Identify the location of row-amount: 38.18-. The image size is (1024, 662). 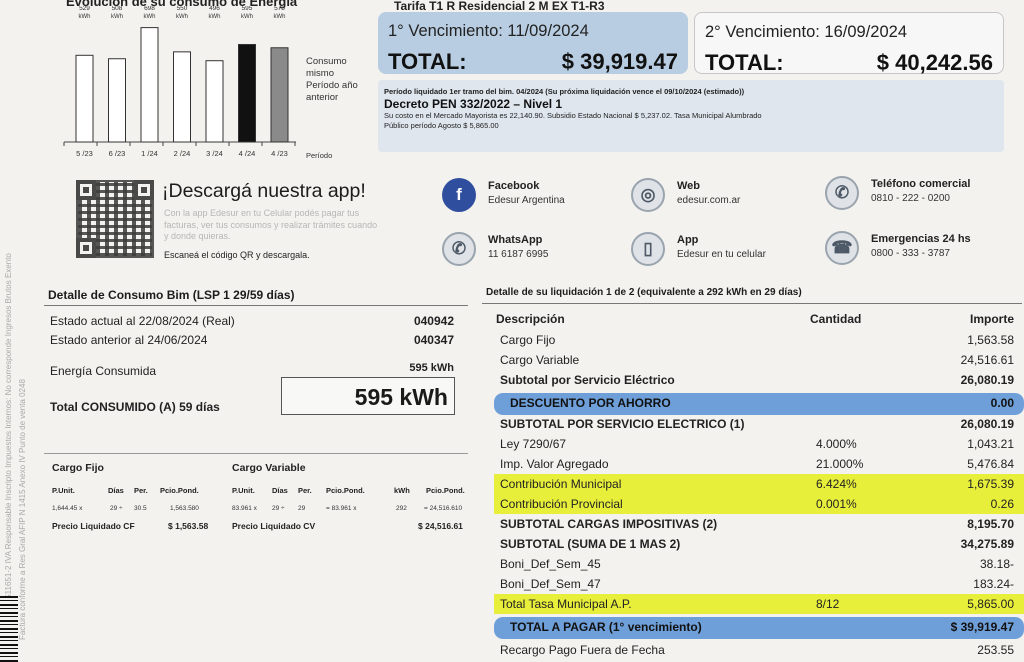
(996, 564).